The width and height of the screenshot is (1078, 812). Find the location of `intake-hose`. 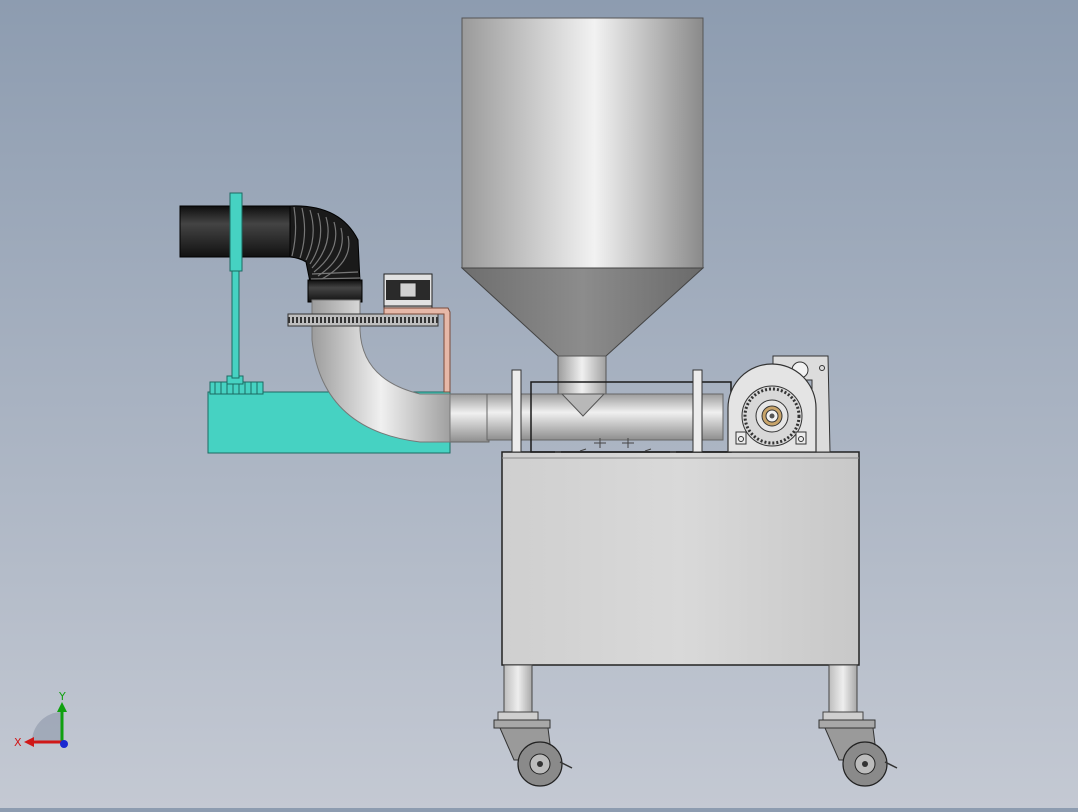

intake-hose is located at coordinates (271, 247).